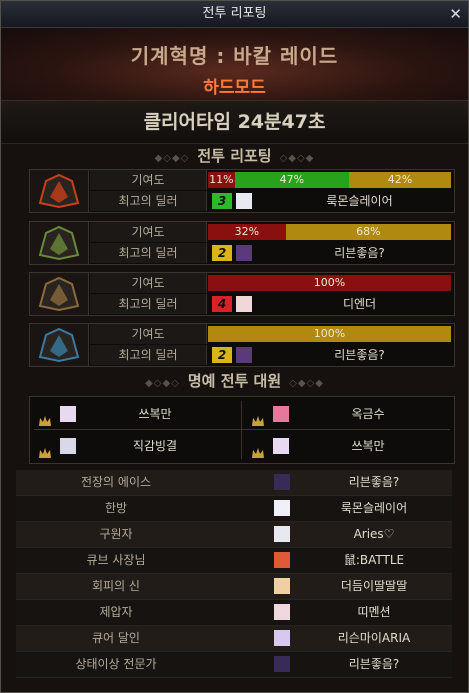  I want to click on award-row: 구원자 Aries♡, so click(234, 535).